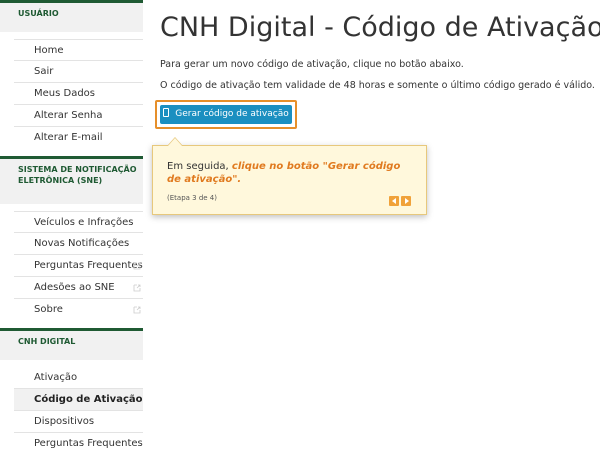 The width and height of the screenshot is (600, 455). What do you see at coordinates (199, 166) in the screenshot?
I see `tooltip-text-prefix: Em seguida,` at bounding box center [199, 166].